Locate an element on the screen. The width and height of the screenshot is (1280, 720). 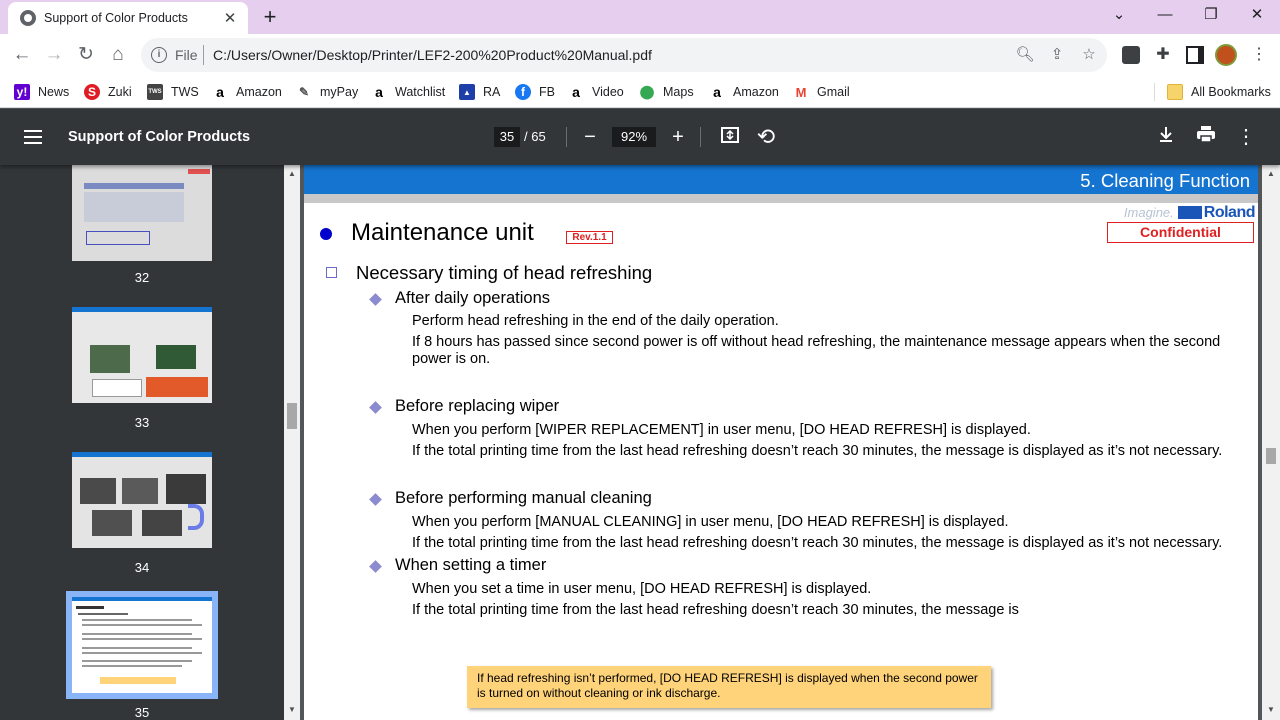
bookmark-label: RA is located at coordinates (492, 92).